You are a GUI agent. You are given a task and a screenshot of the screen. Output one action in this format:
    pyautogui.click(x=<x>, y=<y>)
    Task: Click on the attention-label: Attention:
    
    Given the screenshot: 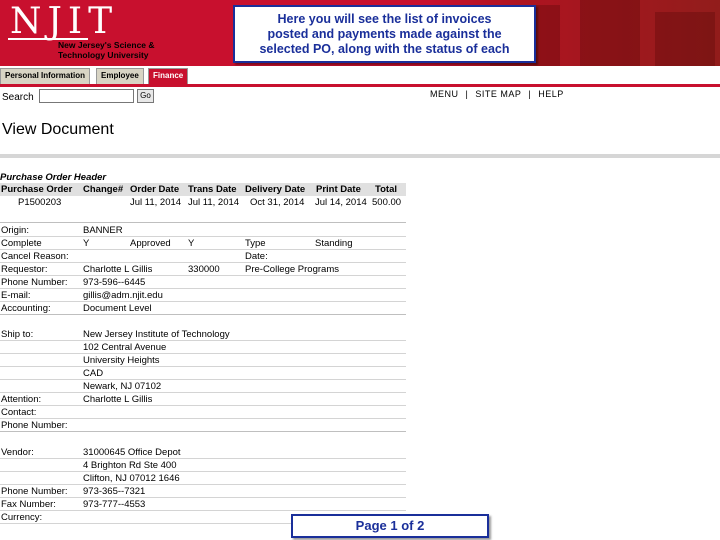 What is the action you would take?
    pyautogui.click(x=21, y=399)
    